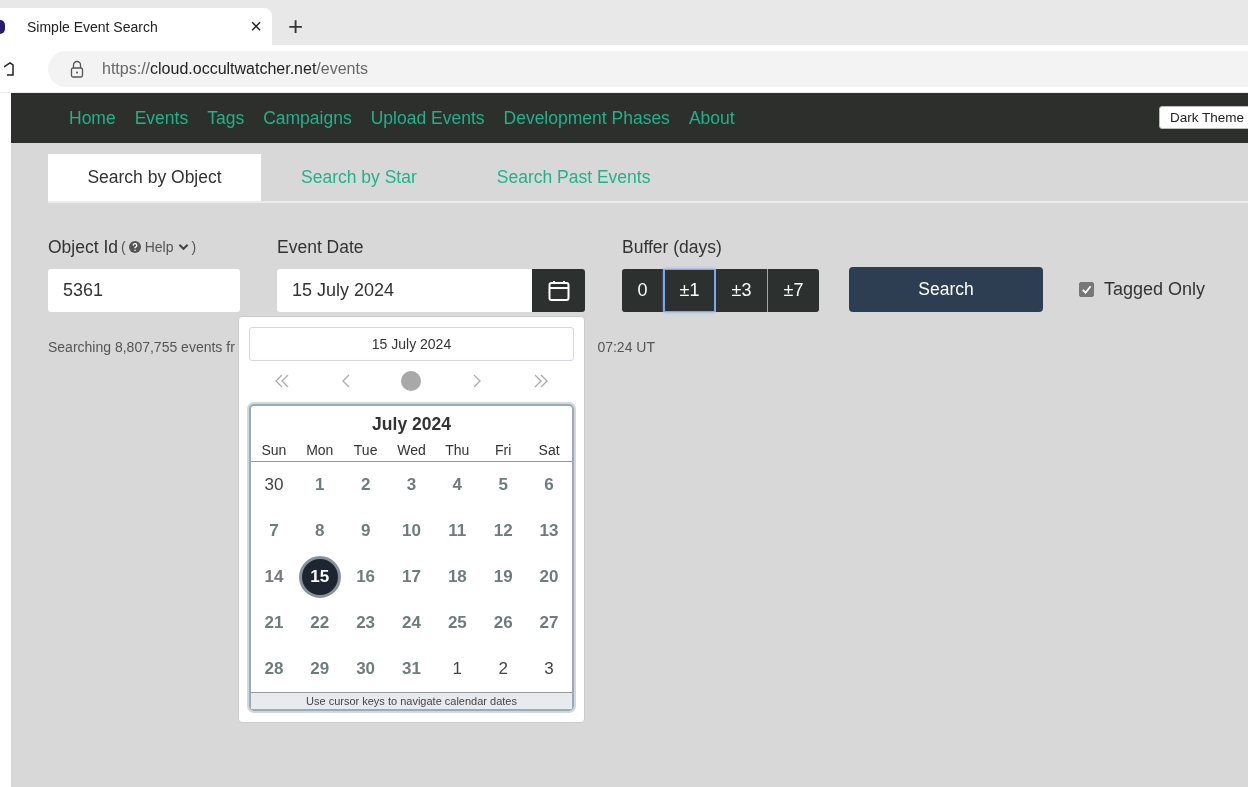 The height and width of the screenshot is (787, 1248). Describe the element at coordinates (477, 381) in the screenshot. I see `next-month-icon` at that location.